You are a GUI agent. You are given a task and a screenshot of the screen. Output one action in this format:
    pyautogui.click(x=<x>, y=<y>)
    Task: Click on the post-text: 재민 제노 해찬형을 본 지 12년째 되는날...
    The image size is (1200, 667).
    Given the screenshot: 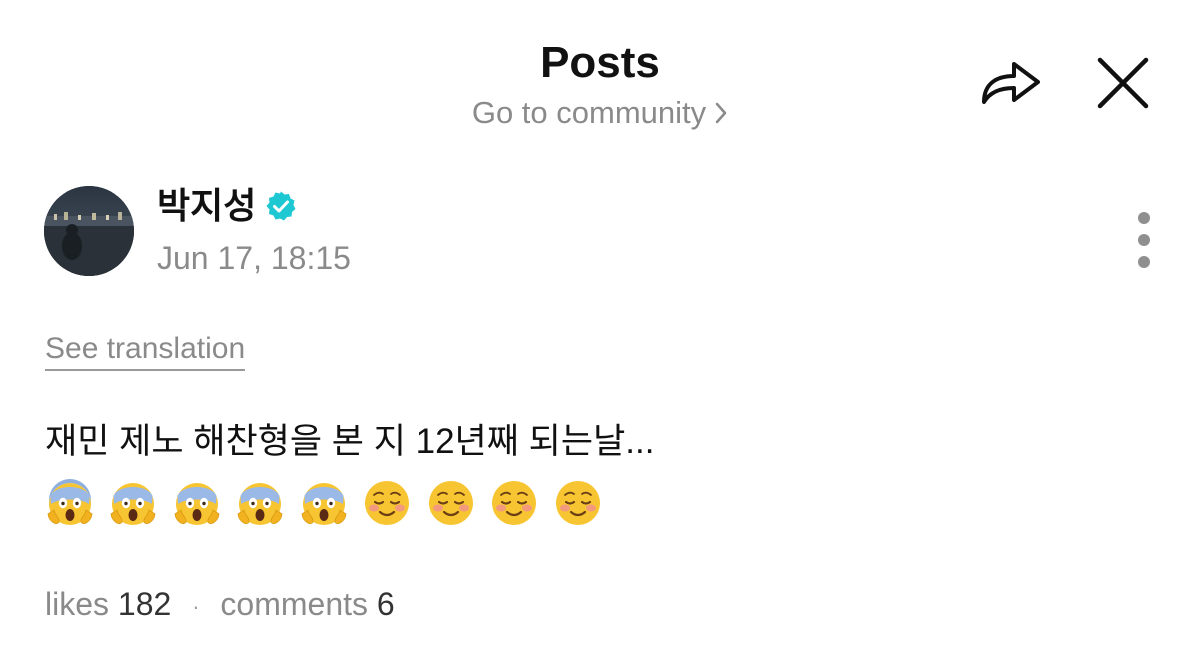 What is the action you would take?
    pyautogui.click(x=350, y=441)
    